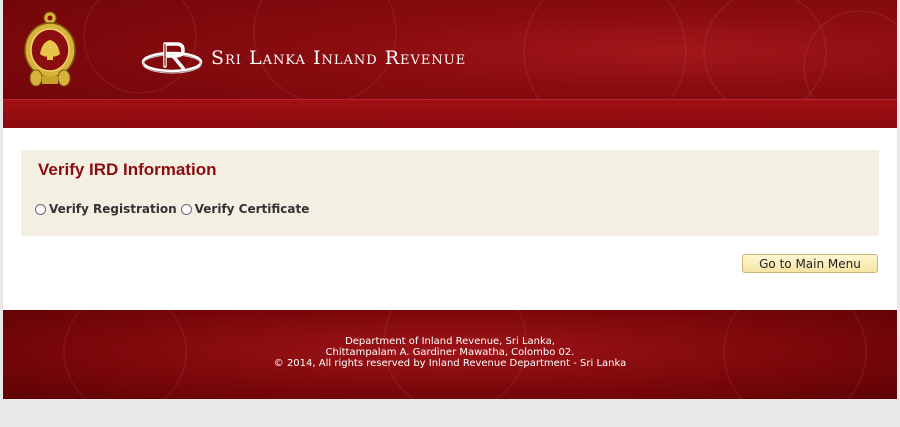  I want to click on option-verify-registration: Verify Registration, so click(106, 209).